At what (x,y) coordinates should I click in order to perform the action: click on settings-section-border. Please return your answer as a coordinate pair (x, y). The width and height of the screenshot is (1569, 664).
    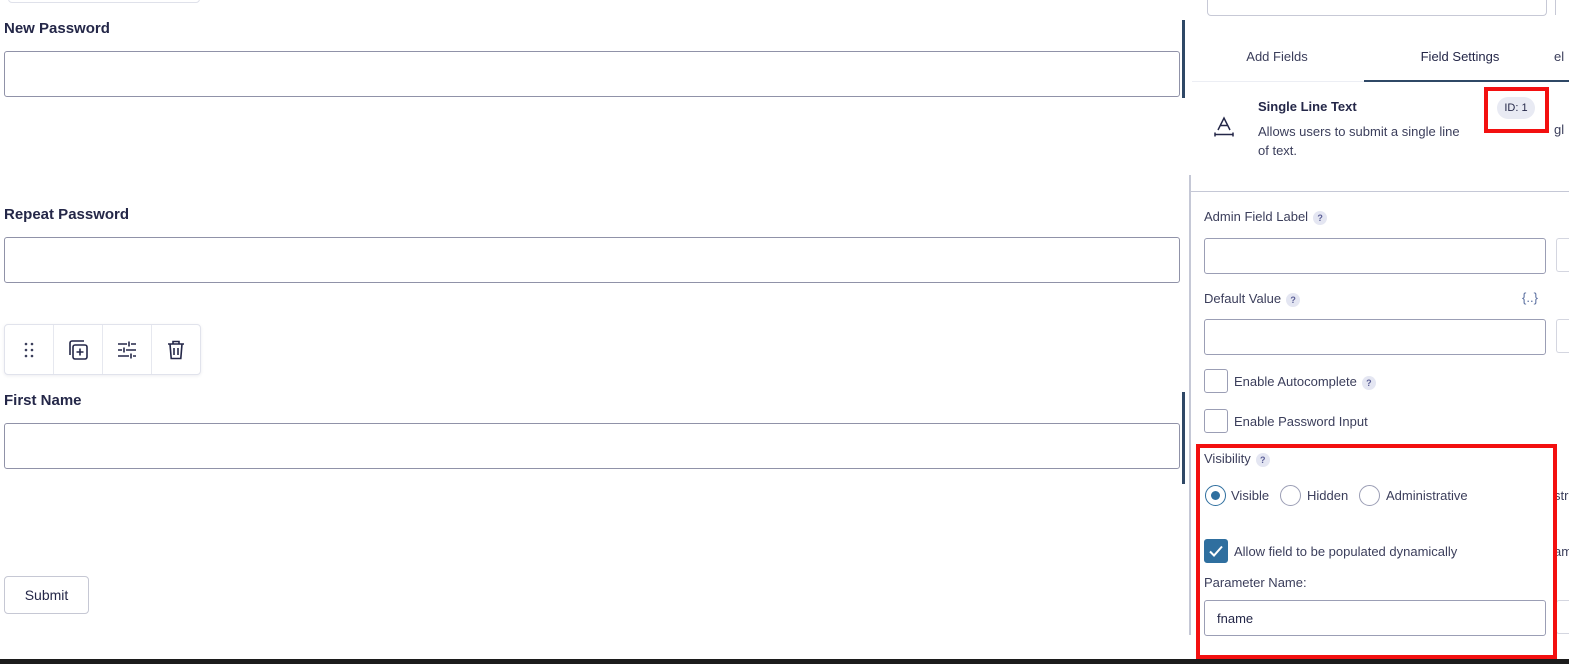
    Looking at the image, I should click on (1190, 405).